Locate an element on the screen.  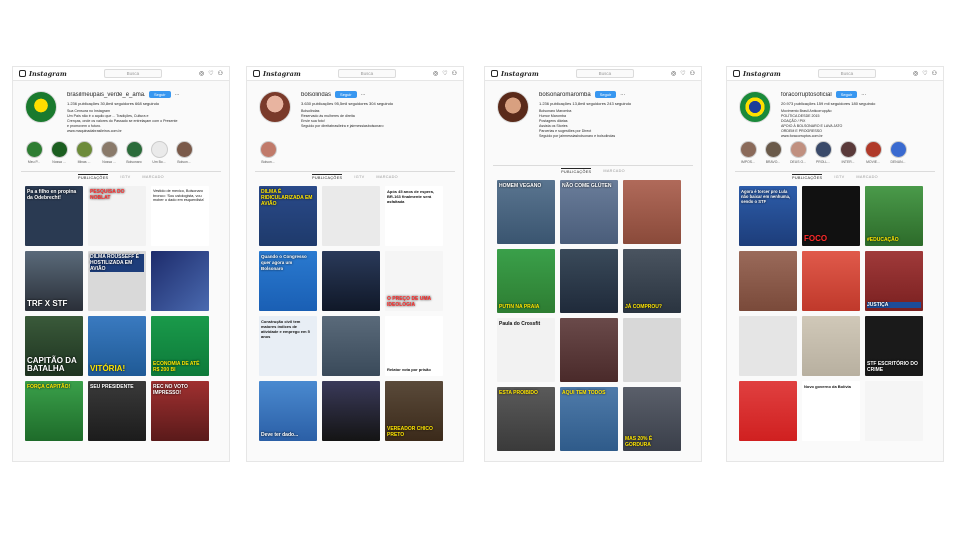
post-tile: DILMA ROUSSEFF É HOSTILIZADA EM AVIÃO is located at coordinates (117, 281).